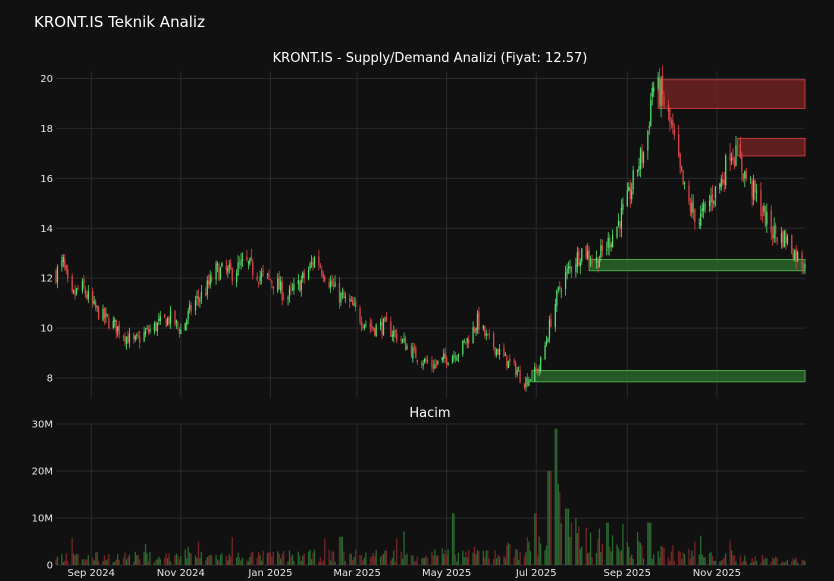 This screenshot has height=581, width=834. Describe the element at coordinates (771, 147) in the screenshot. I see `supply-zone` at that location.